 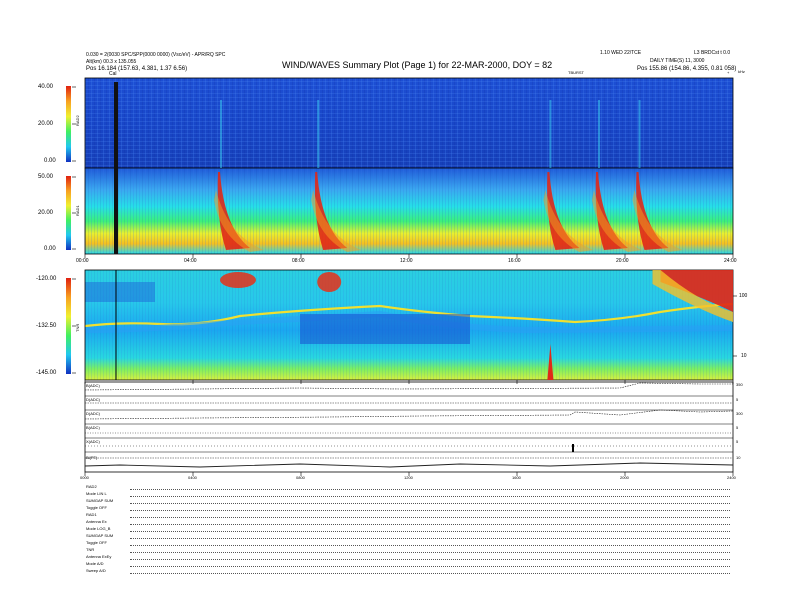 I want to click on tnr-ytick-bottom: -145.00, so click(x=46, y=373).